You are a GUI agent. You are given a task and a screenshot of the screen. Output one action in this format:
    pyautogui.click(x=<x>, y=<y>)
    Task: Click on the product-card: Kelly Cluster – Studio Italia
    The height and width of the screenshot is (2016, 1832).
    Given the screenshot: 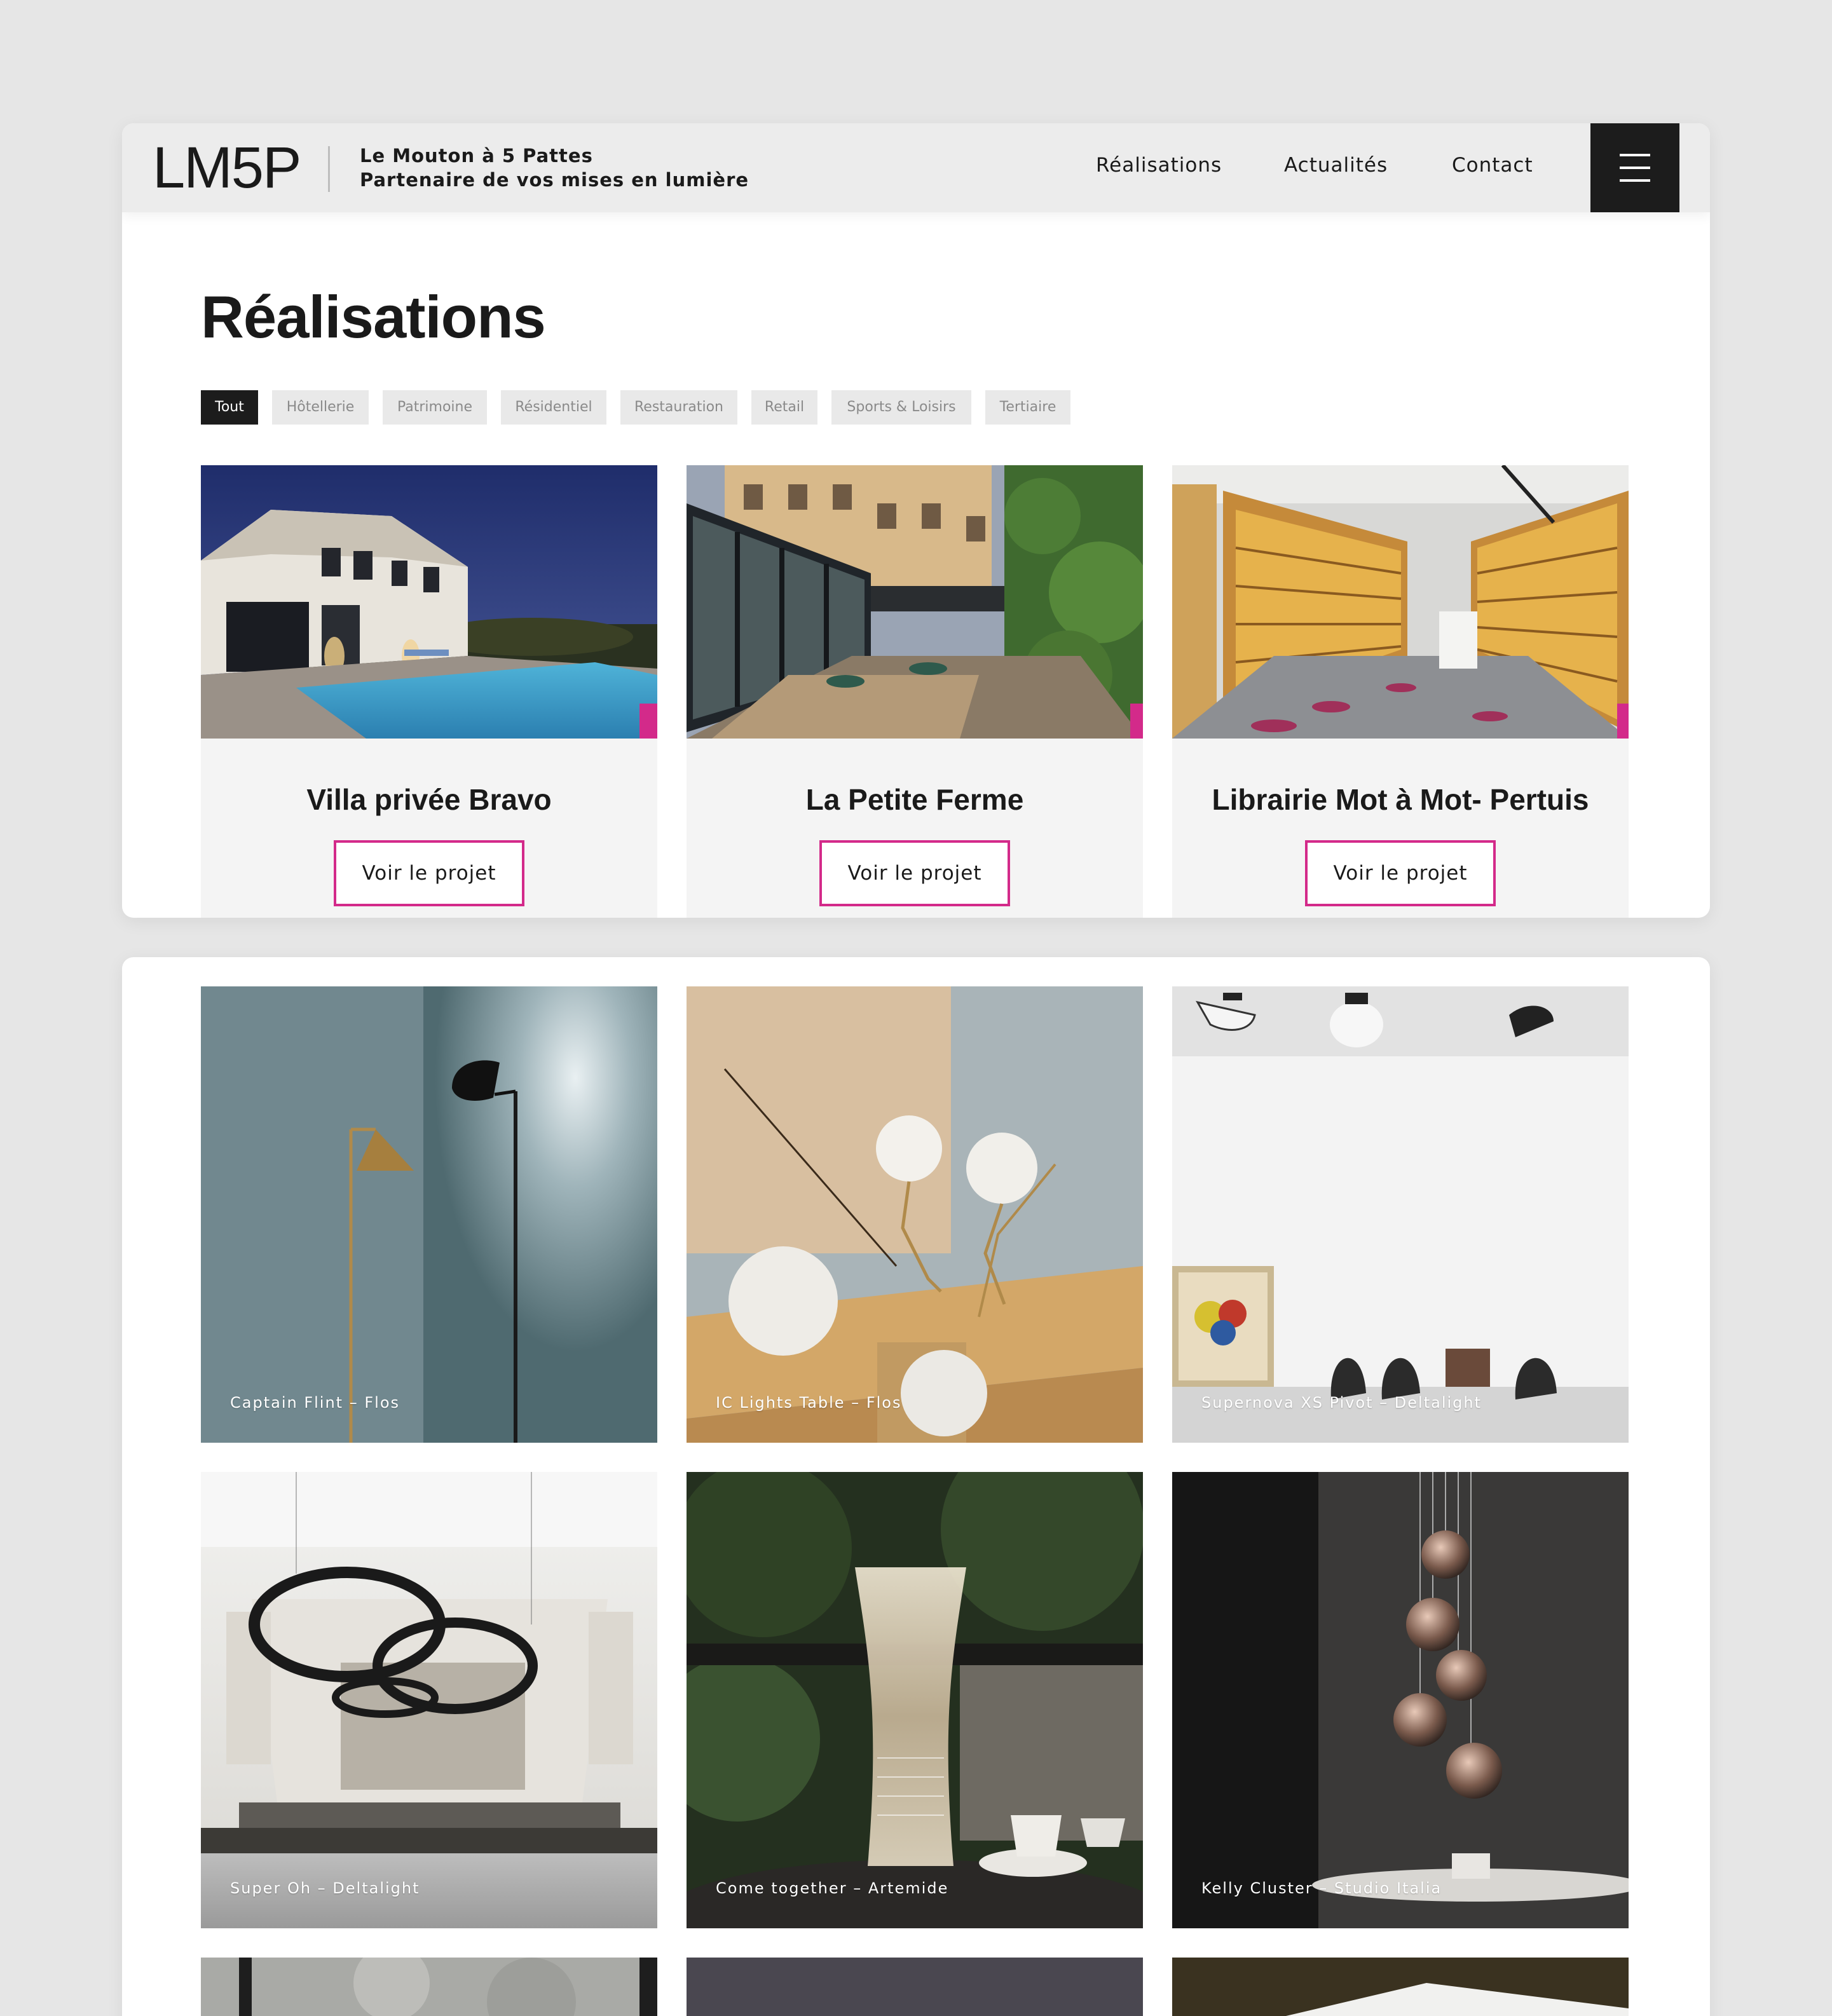 What is the action you would take?
    pyautogui.click(x=1400, y=1700)
    